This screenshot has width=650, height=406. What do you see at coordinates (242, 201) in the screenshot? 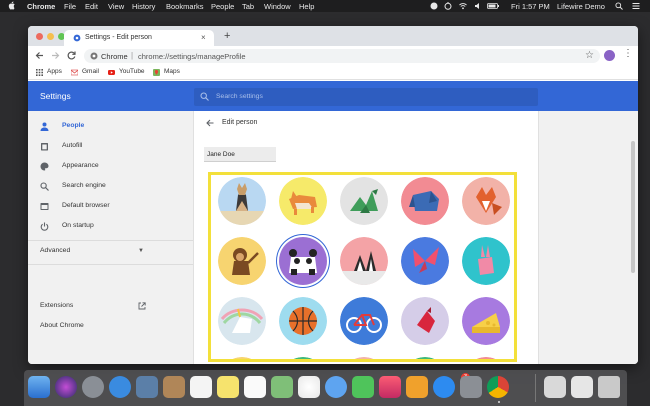
I see `avatar-cat` at bounding box center [242, 201].